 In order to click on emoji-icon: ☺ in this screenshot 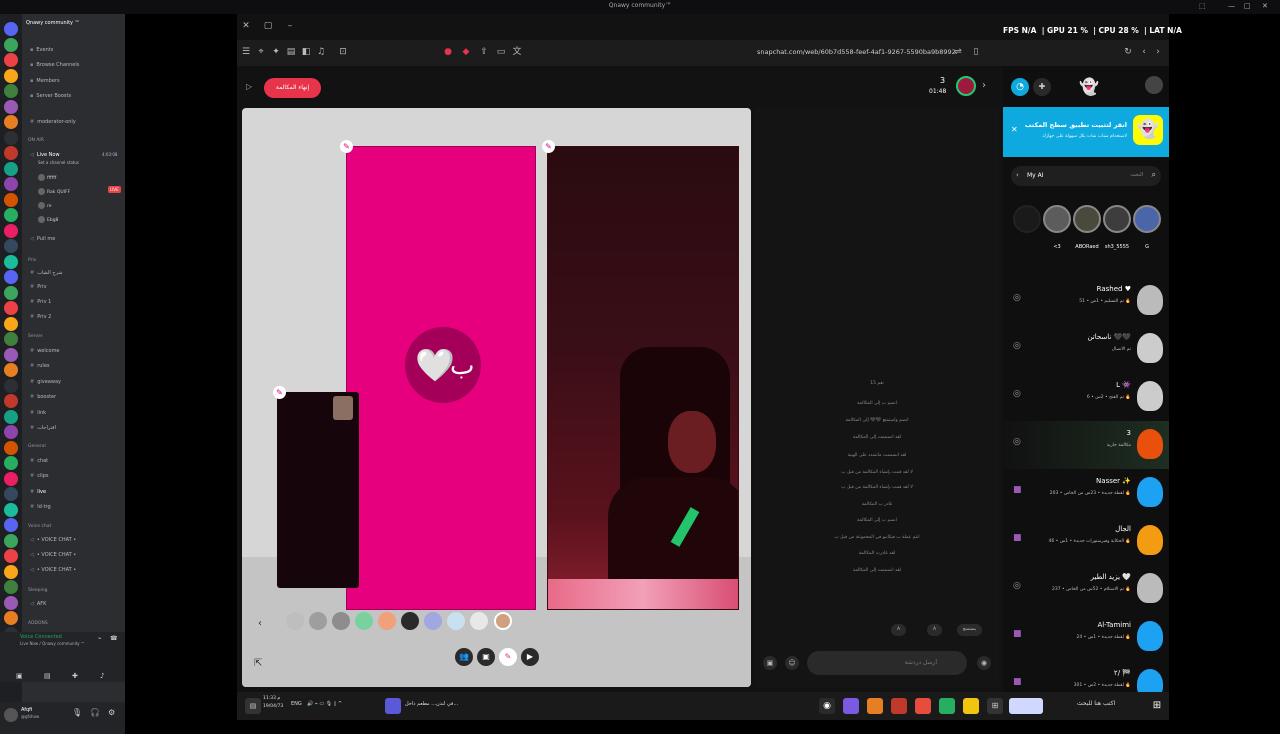, I will do `click(792, 663)`.